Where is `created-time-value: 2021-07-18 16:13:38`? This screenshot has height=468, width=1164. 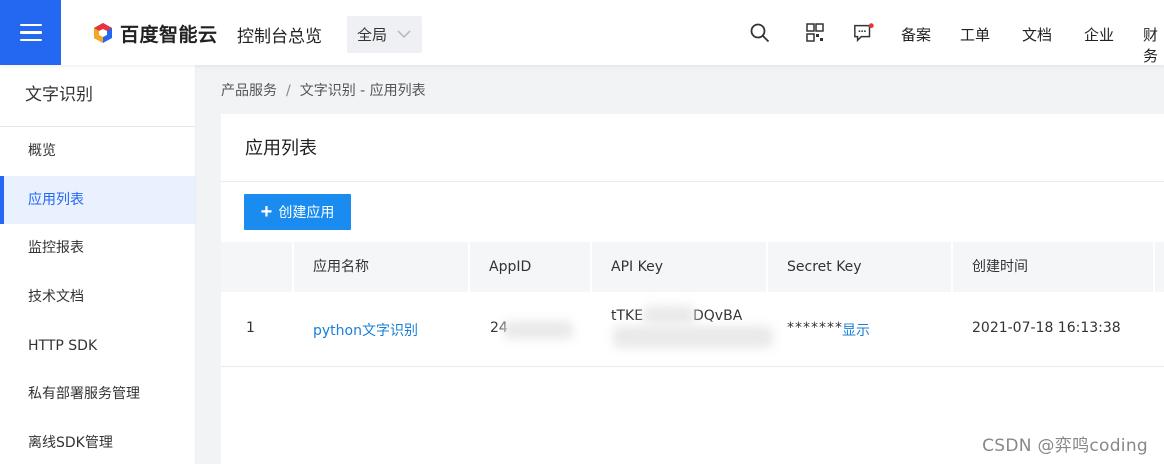 created-time-value: 2021-07-18 16:13:38 is located at coordinates (1046, 328).